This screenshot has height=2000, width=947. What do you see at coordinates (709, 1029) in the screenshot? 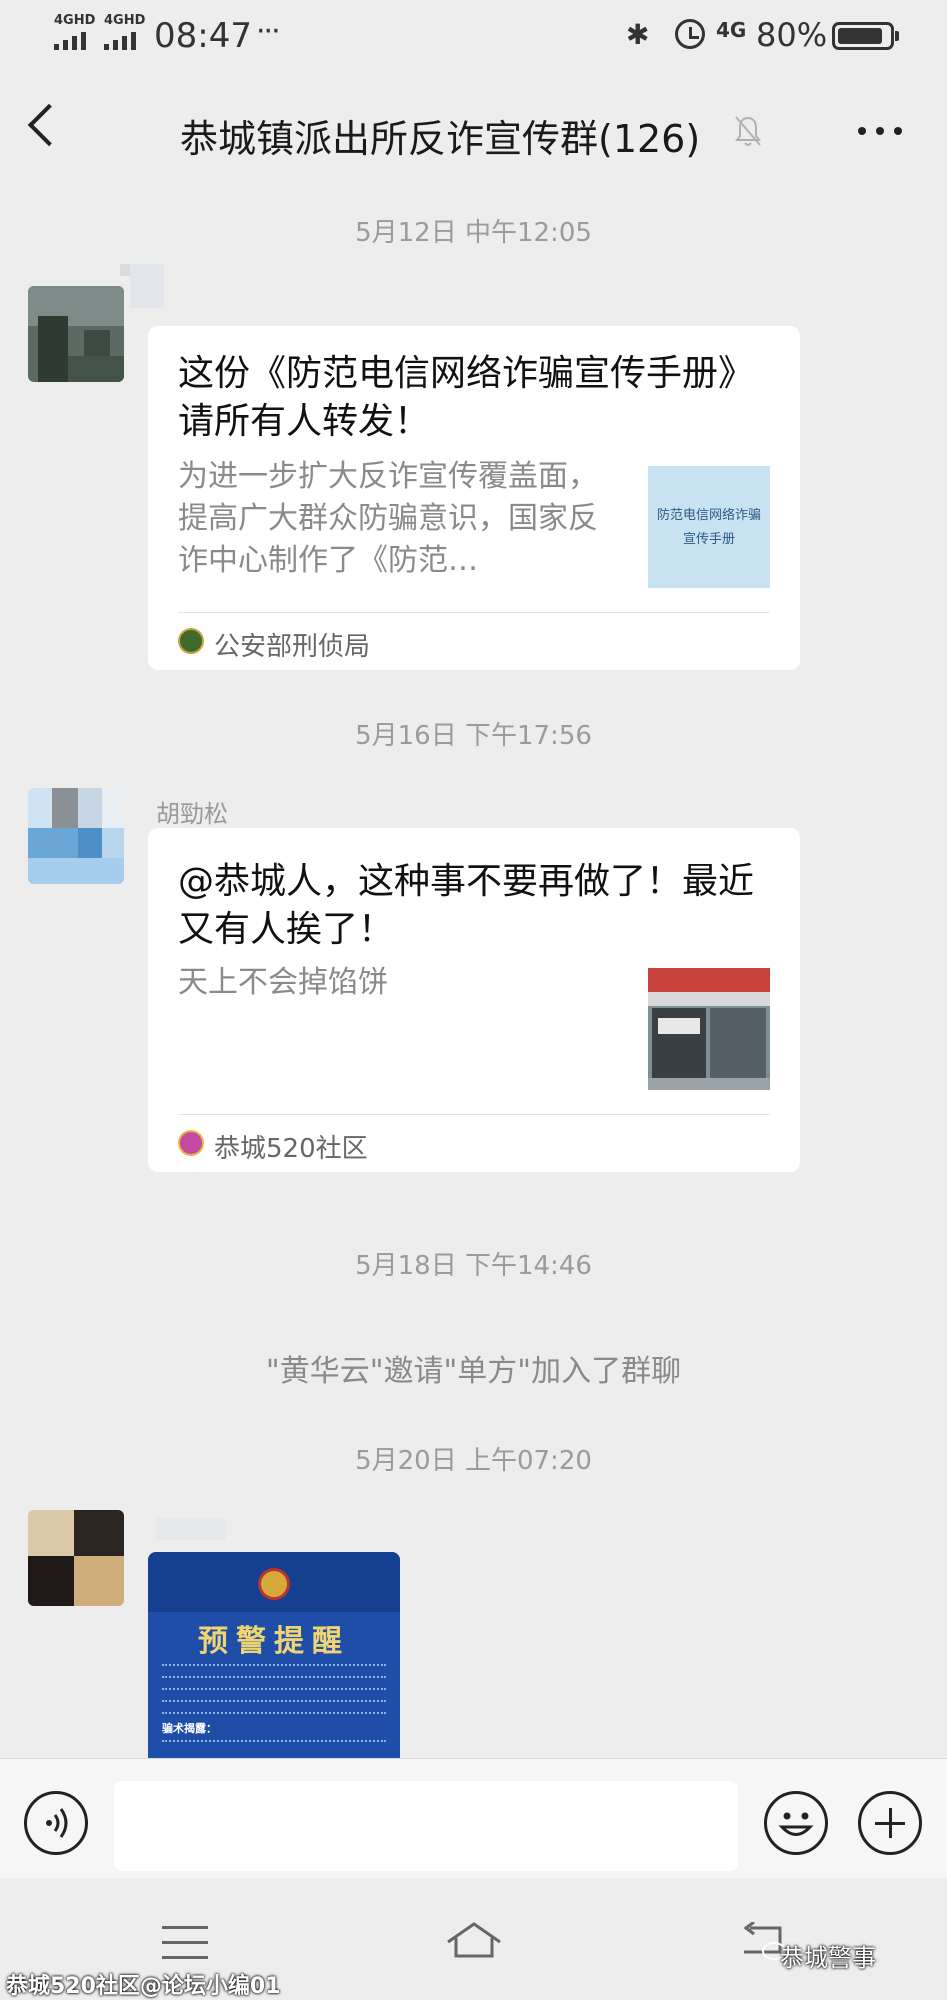
I see `card-thumbnail` at bounding box center [709, 1029].